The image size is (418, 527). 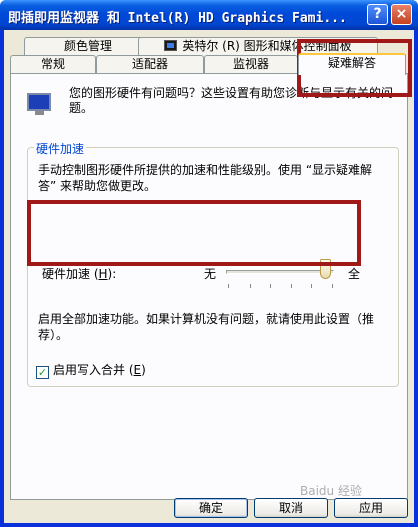 What do you see at coordinates (211, 508) in the screenshot?
I see `ok-button: 确定` at bounding box center [211, 508].